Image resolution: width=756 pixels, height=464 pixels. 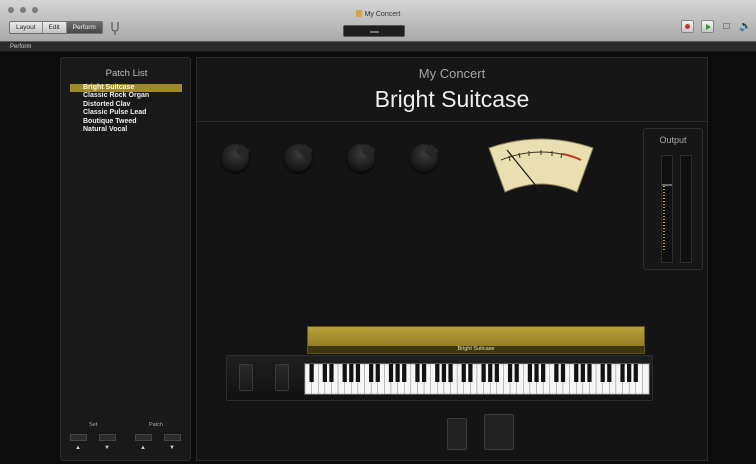 What do you see at coordinates (107, 448) in the screenshot?
I see `set-next-arrow-icon: ▼` at bounding box center [107, 448].